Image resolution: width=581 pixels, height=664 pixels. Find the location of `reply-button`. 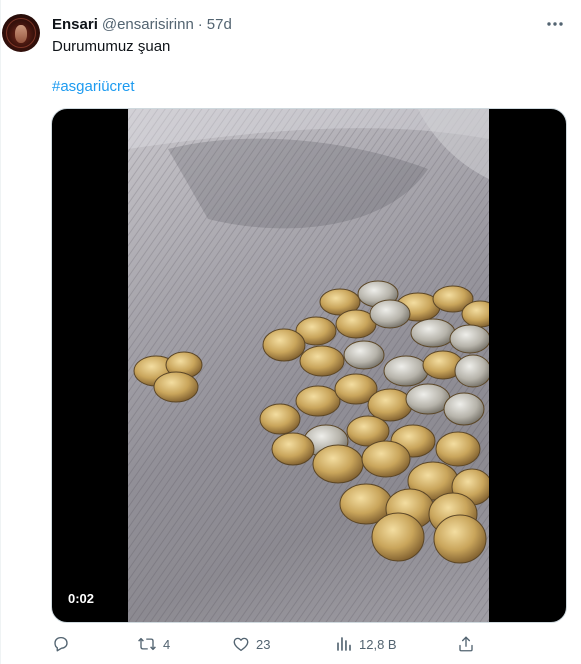

reply-button is located at coordinates (64, 644).